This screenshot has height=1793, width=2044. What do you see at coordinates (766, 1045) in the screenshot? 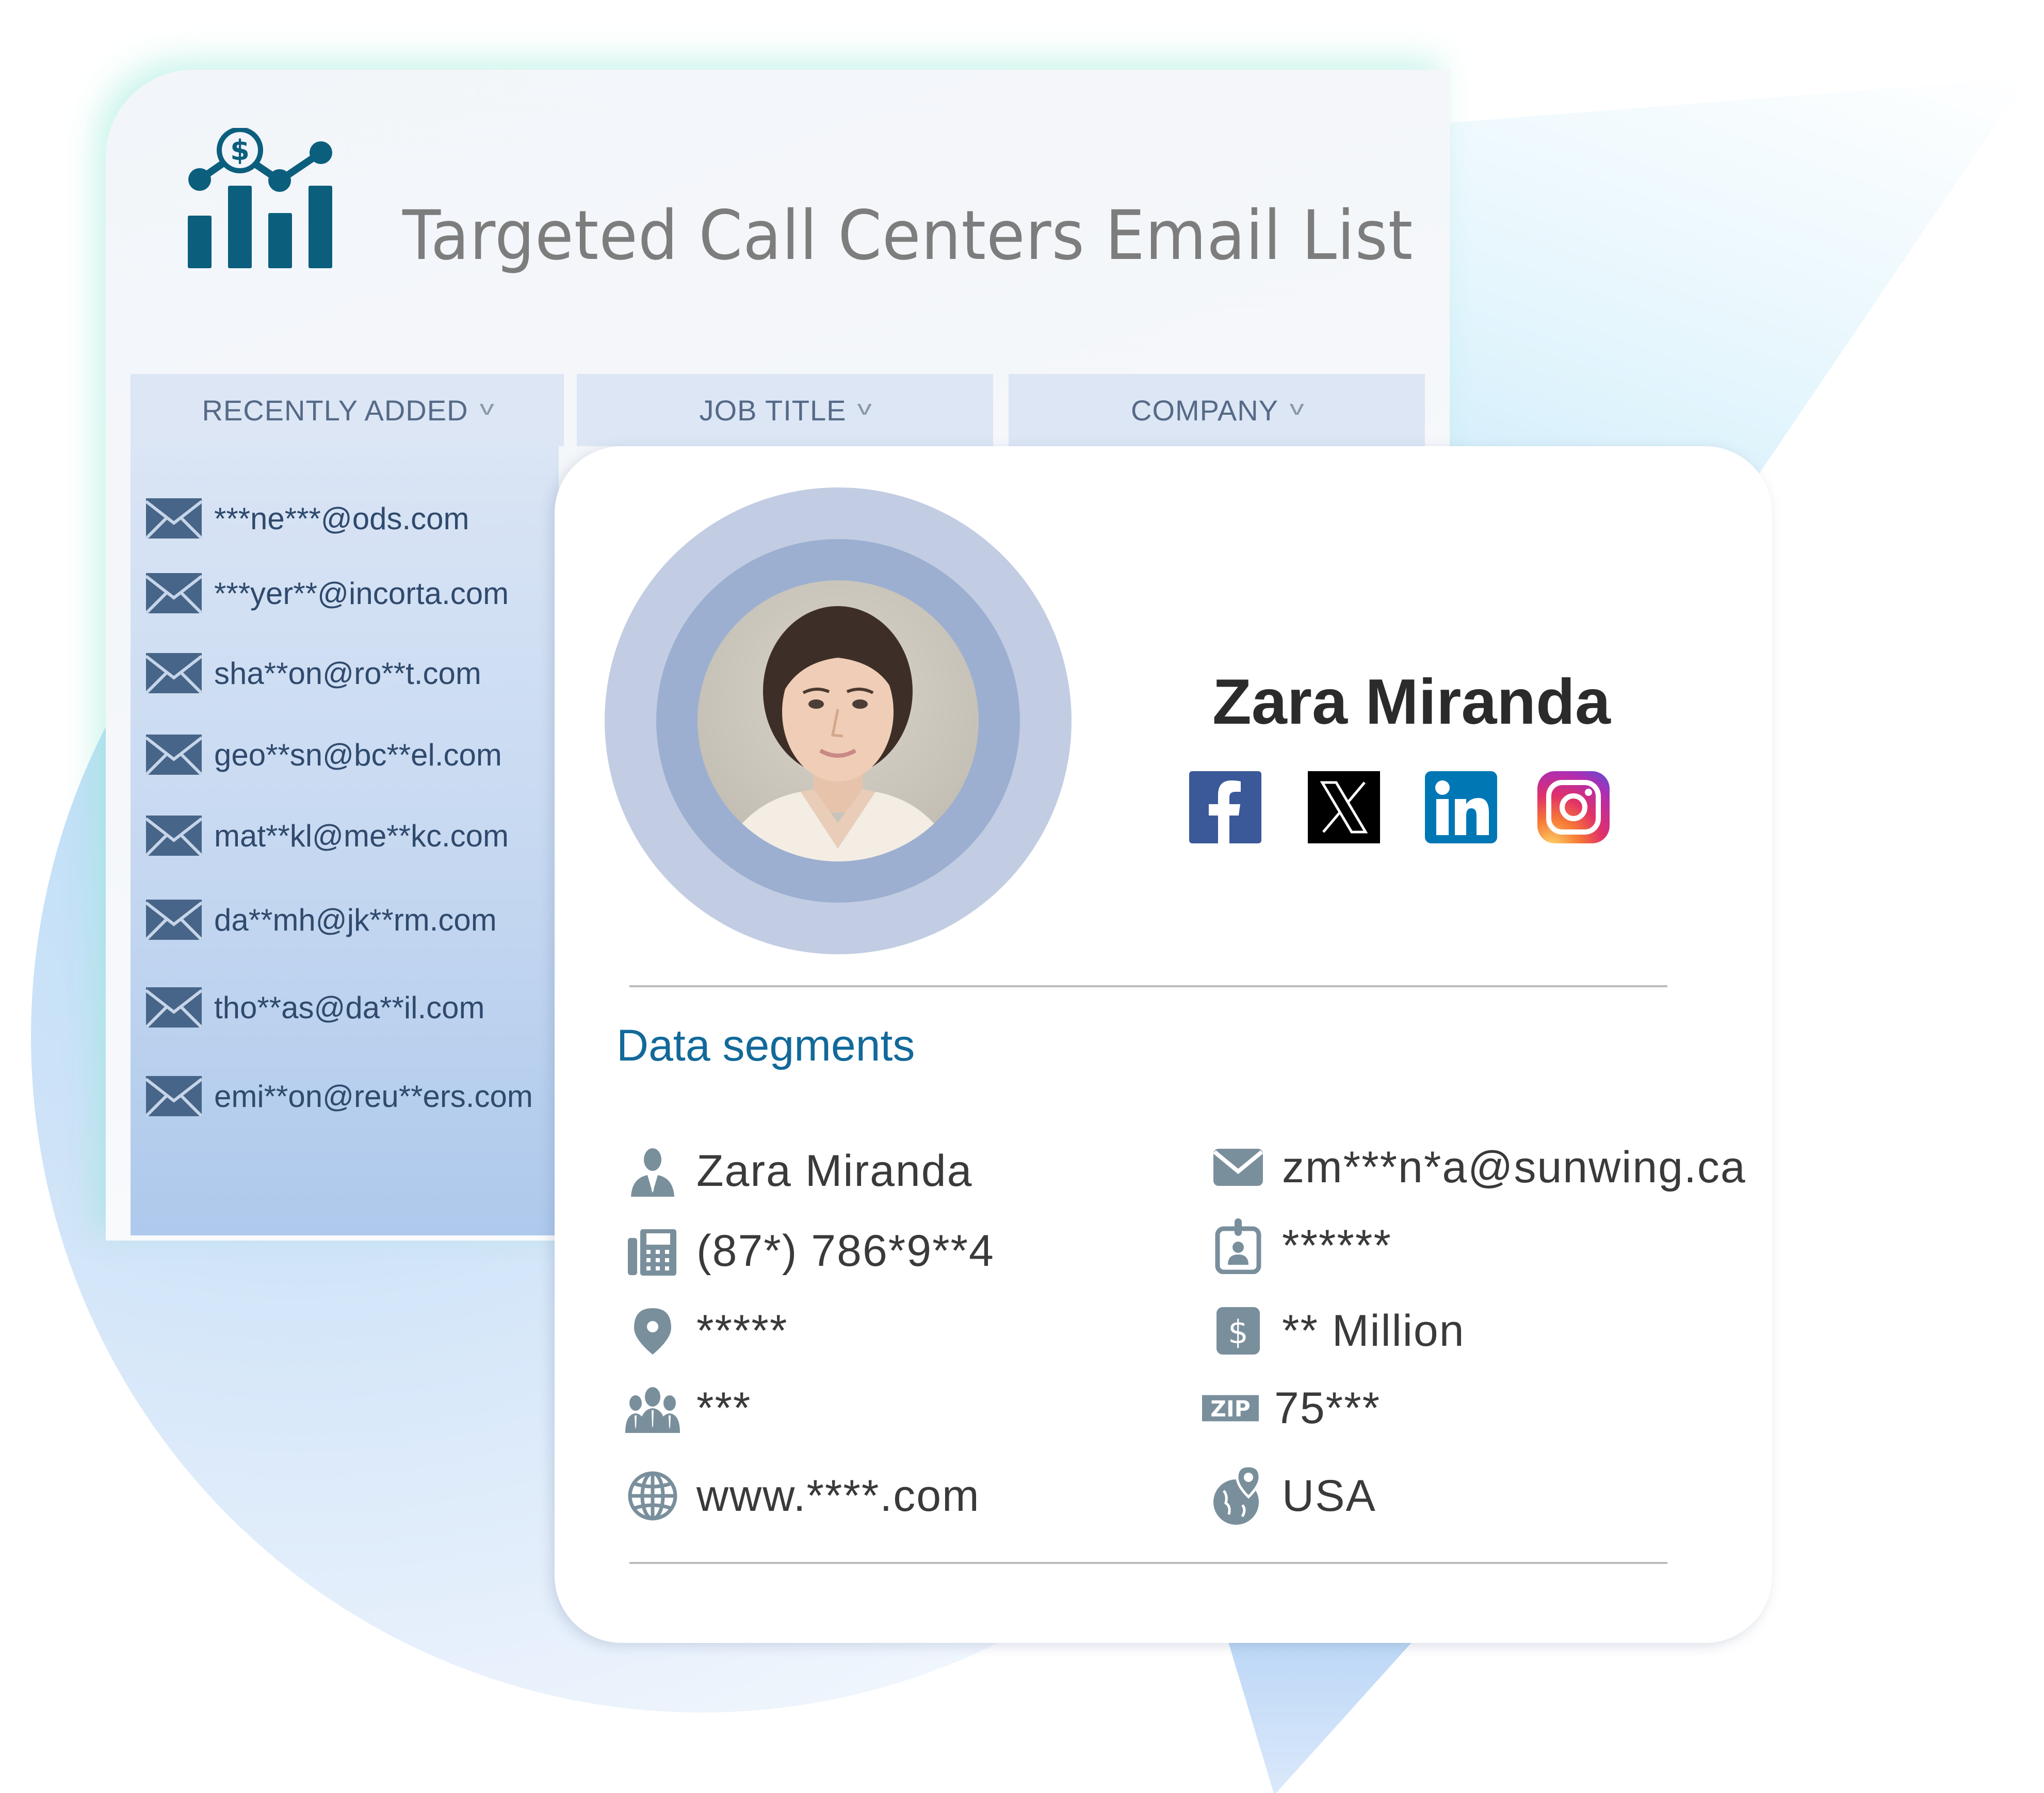
I see `data-segments-title: Data segments` at bounding box center [766, 1045].